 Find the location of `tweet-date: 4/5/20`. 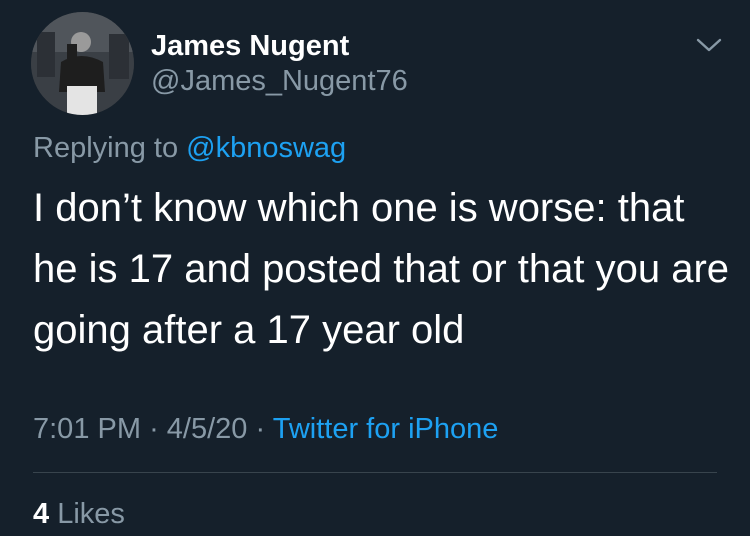

tweet-date: 4/5/20 is located at coordinates (207, 429).